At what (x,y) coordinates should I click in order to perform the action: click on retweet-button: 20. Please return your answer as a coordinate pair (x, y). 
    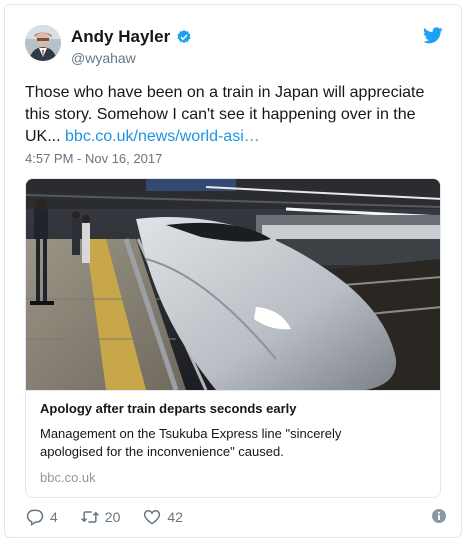
    Looking at the image, I should click on (100, 517).